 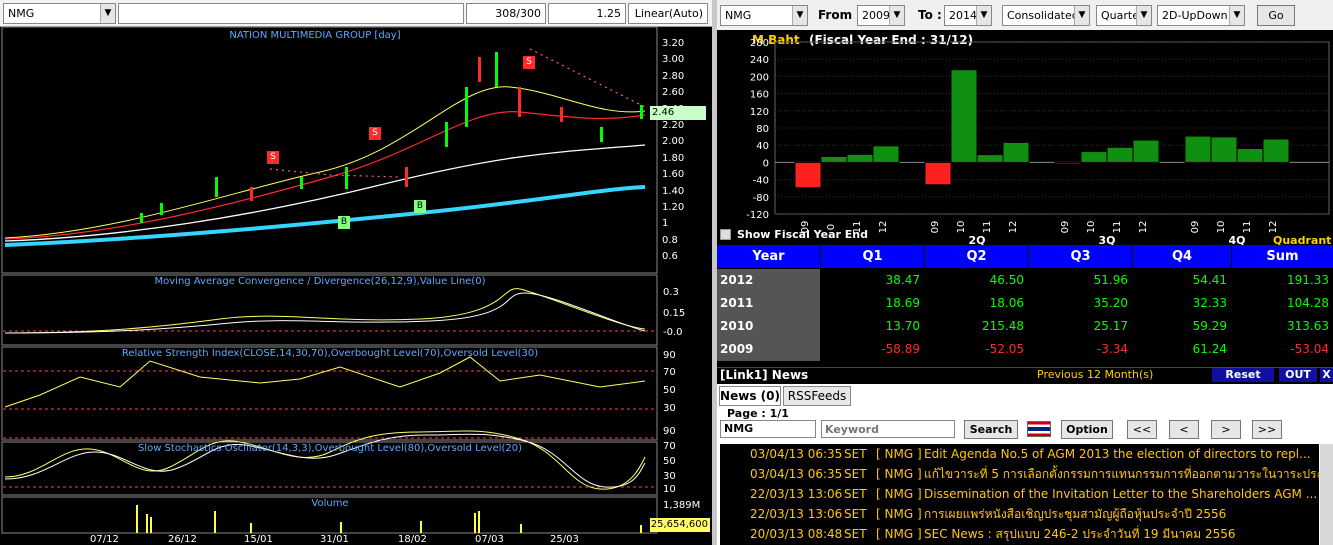 I want to click on date-tick: 07/12, so click(x=104, y=539).